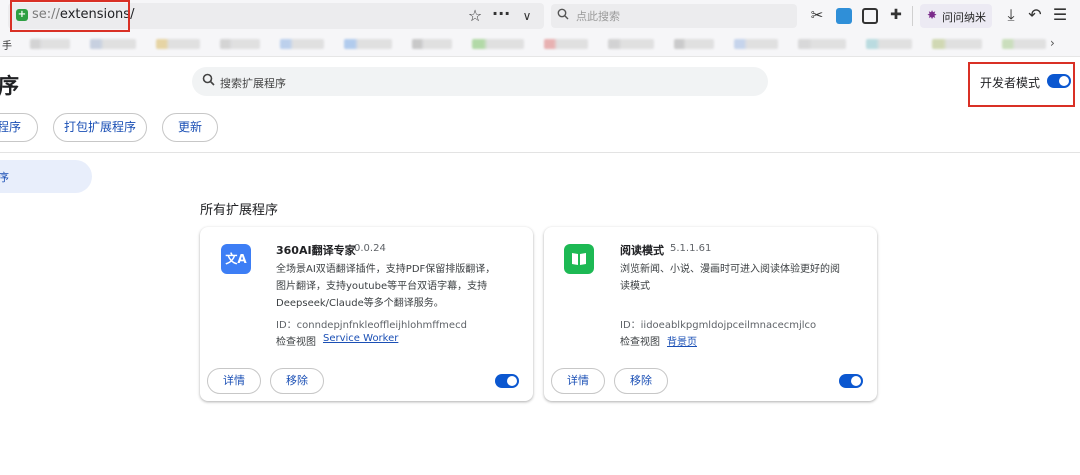  I want to click on chevron-down-icon: ∨, so click(527, 16).